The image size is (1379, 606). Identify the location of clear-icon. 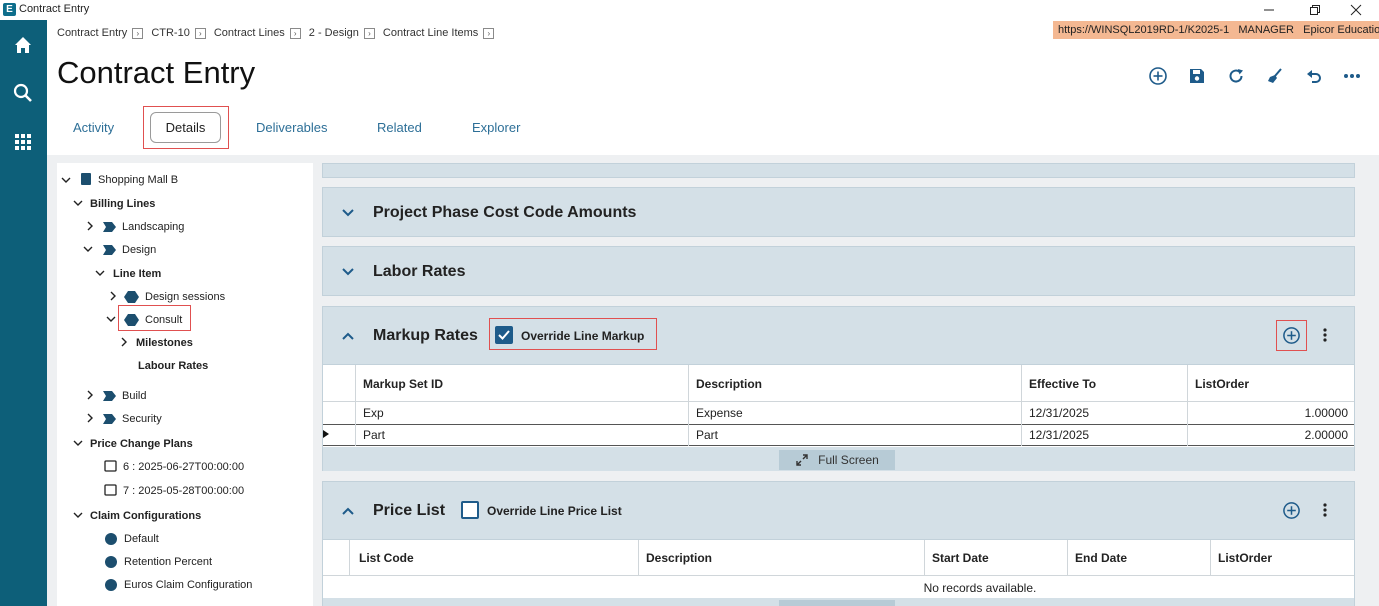
(1275, 75).